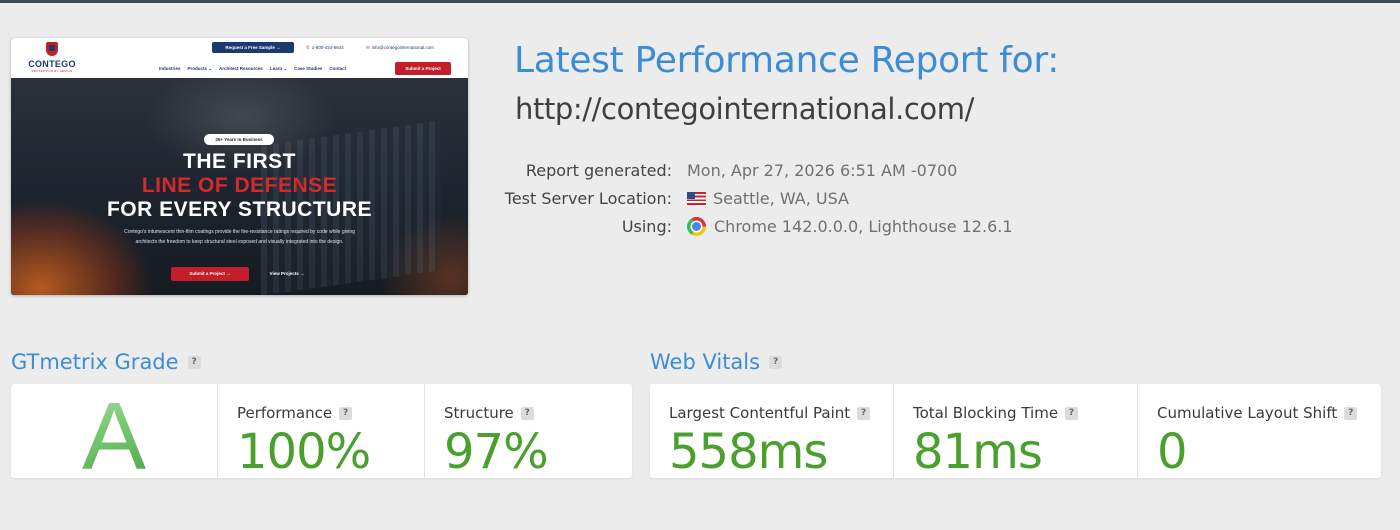 Image resolution: width=1400 pixels, height=530 pixels. Describe the element at coordinates (646, 226) in the screenshot. I see `using-label: Using:` at that location.